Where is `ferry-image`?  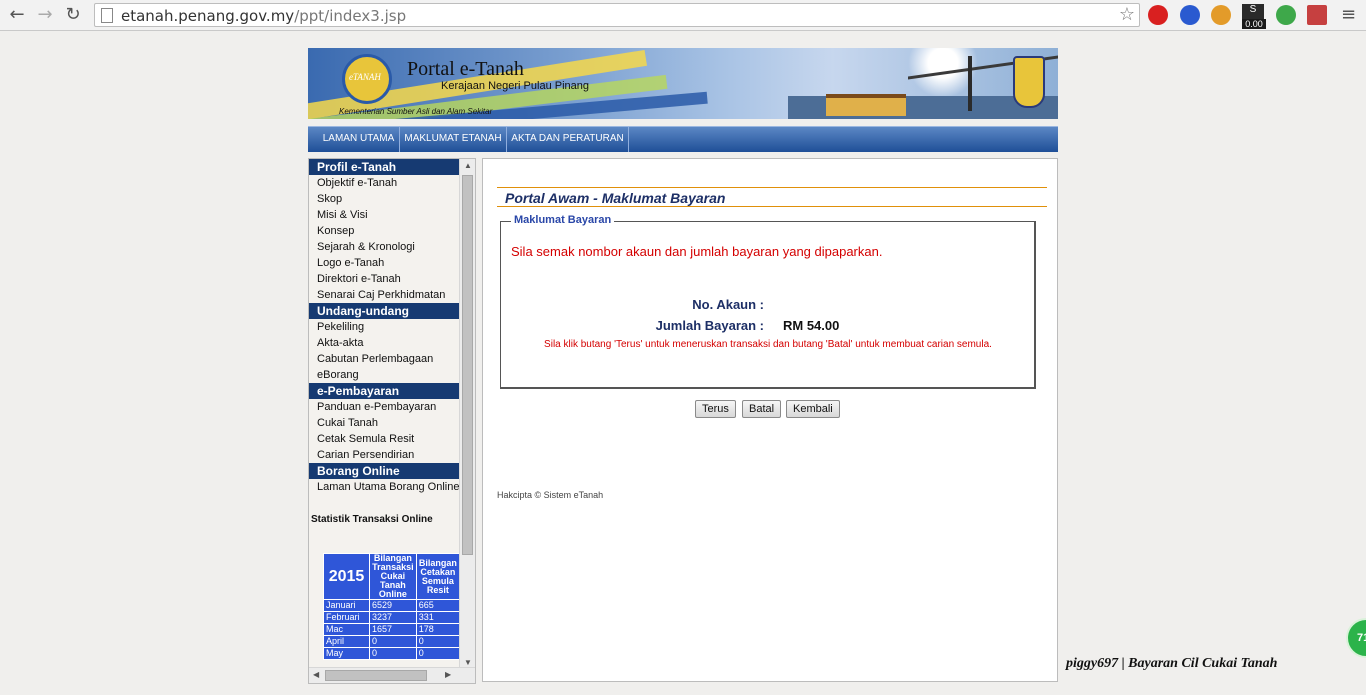
ferry-image is located at coordinates (866, 105).